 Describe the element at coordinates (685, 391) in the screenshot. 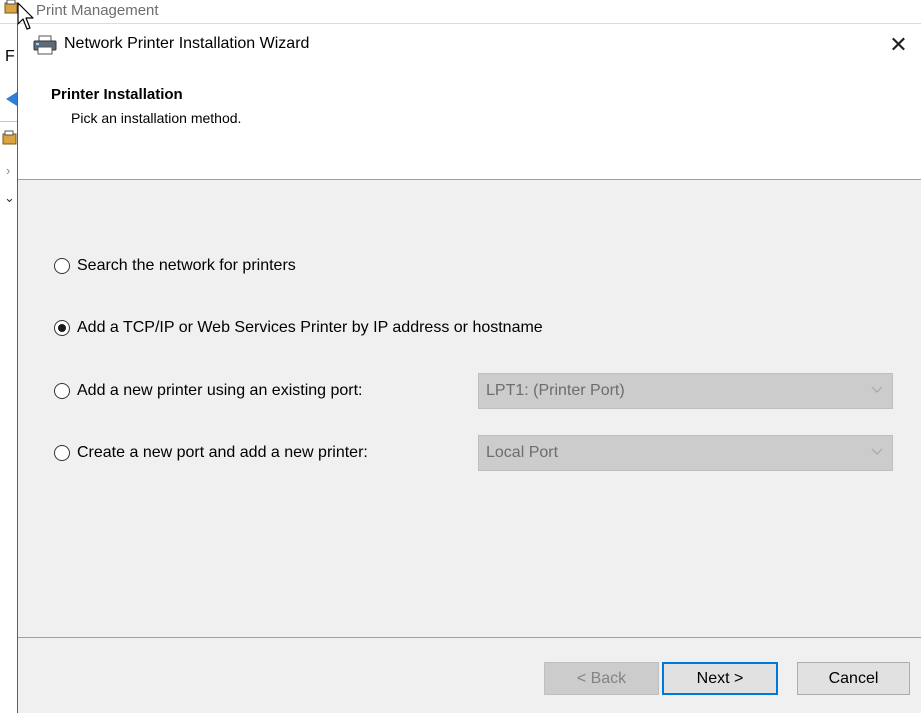

I see `existing-port-select: LPT1: (Printer Port)` at that location.